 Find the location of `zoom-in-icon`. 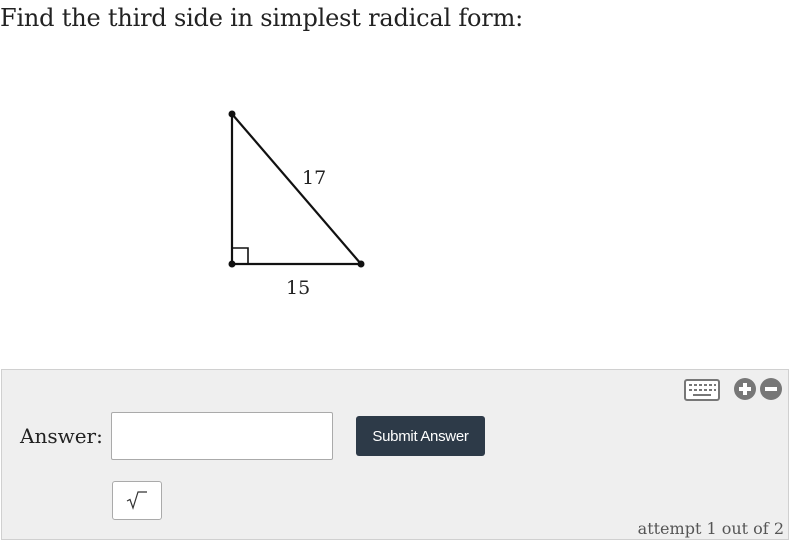

zoom-in-icon is located at coordinates (745, 389).